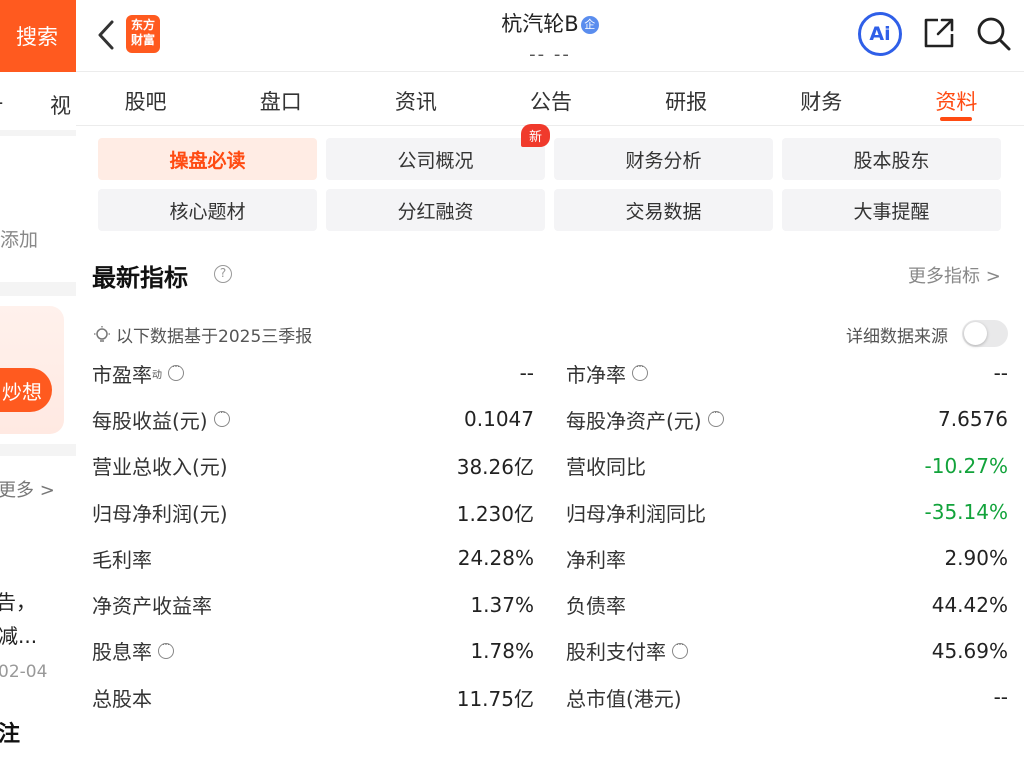  Describe the element at coordinates (495, 698) in the screenshot. I see `metric-value: 11.75亿` at that location.